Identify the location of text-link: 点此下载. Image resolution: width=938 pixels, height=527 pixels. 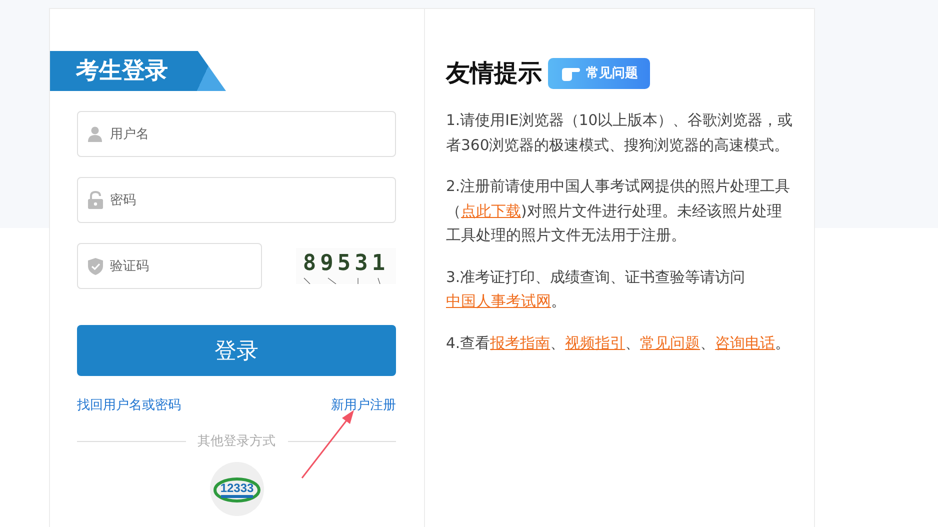
(491, 211).